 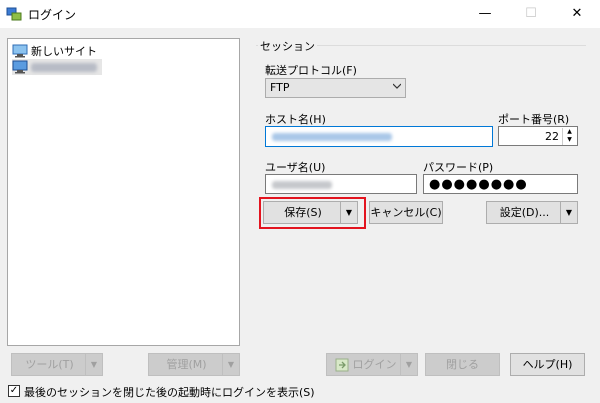 What do you see at coordinates (485, 14) in the screenshot?
I see `minimize-button: —` at bounding box center [485, 14].